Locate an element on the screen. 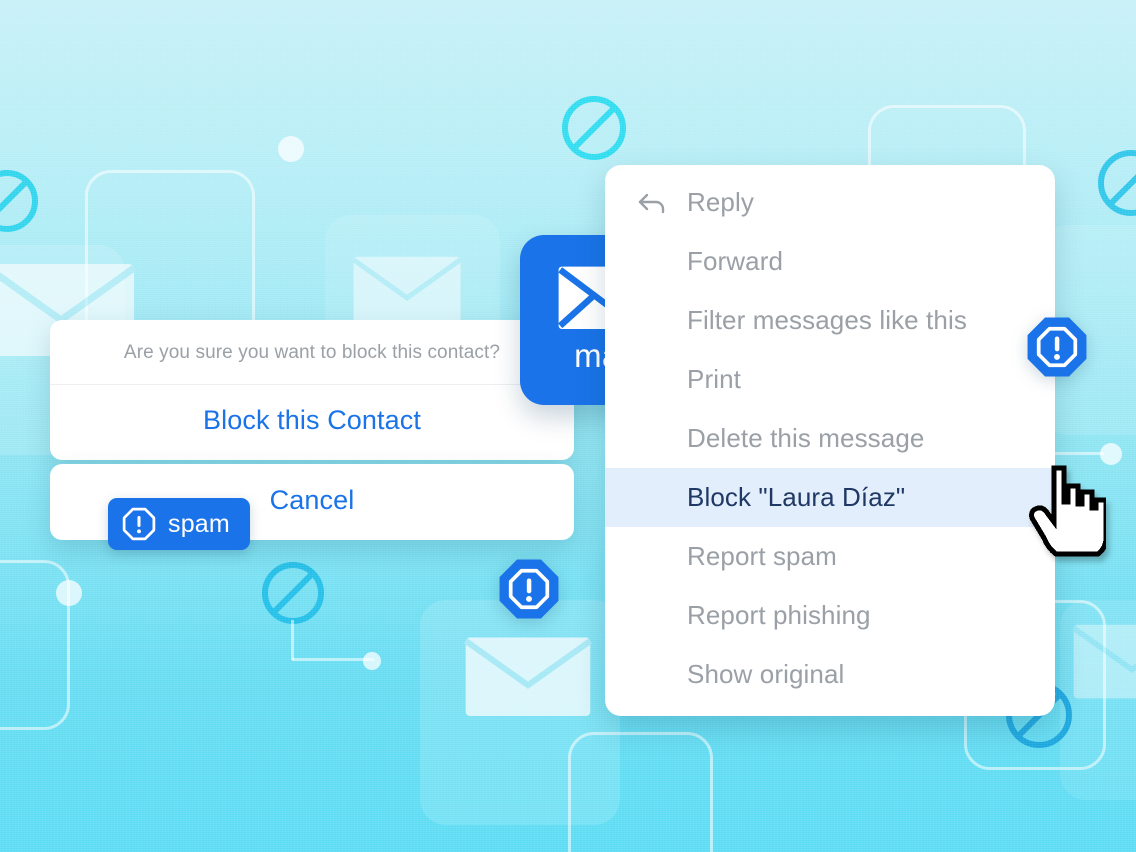 This screenshot has width=1136, height=852. menu-item-filter-messages: Filter messages like this is located at coordinates (830, 320).